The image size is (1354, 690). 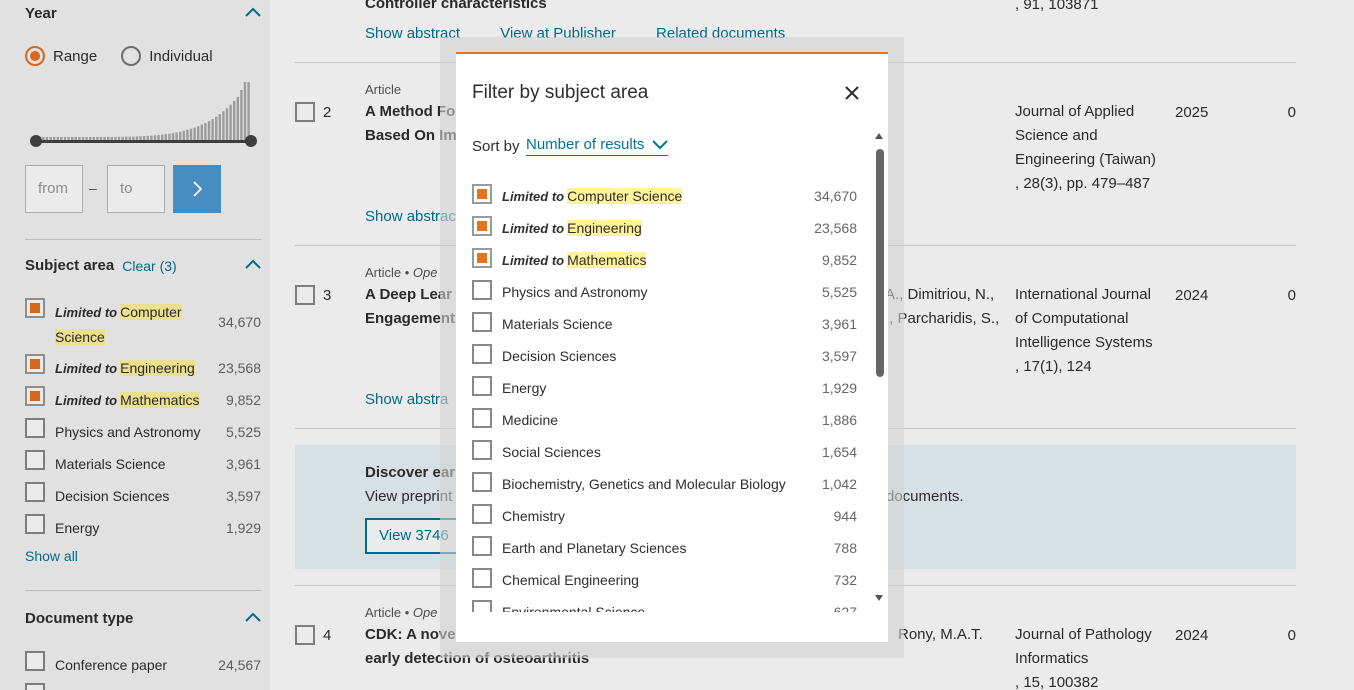 What do you see at coordinates (879, 136) in the screenshot?
I see `scroll-up-arrow-icon` at bounding box center [879, 136].